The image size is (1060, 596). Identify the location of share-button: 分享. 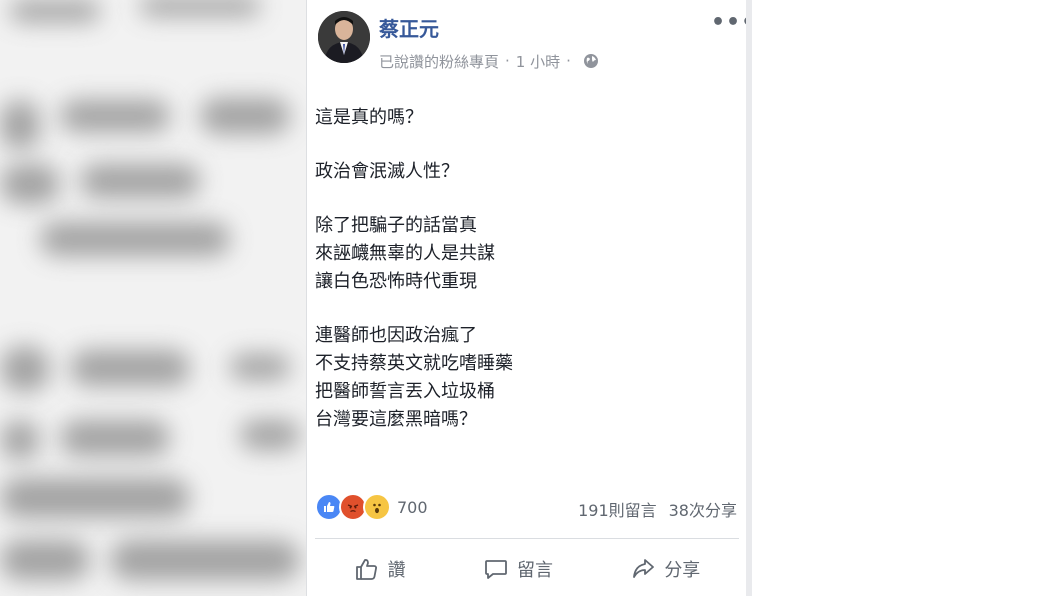
(665, 569).